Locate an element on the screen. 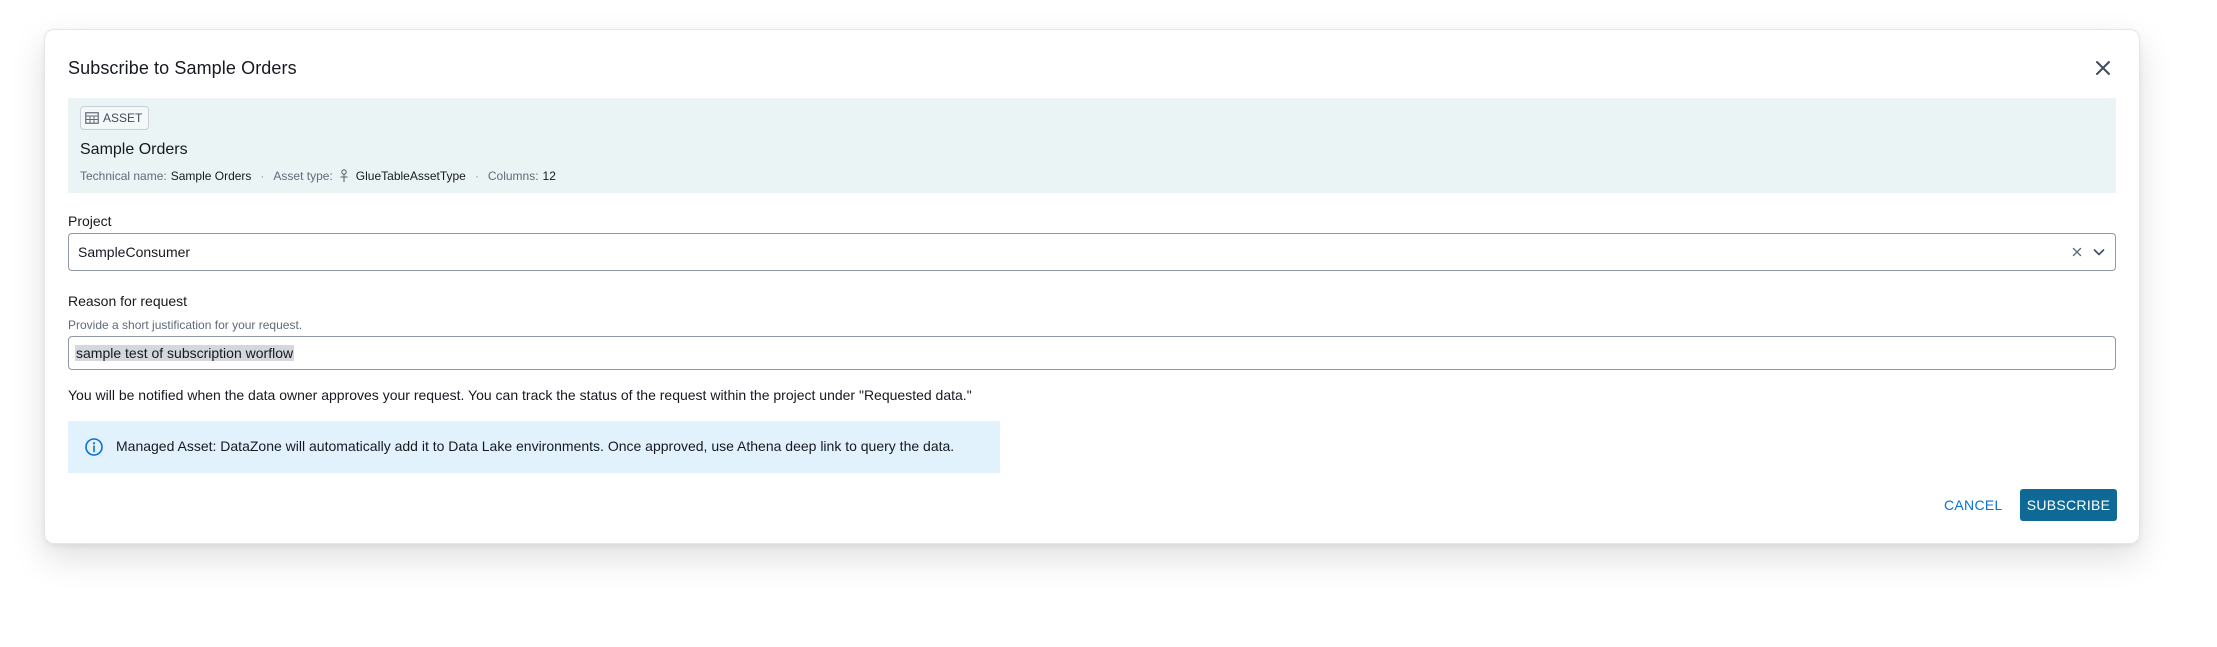 Image resolution: width=2217 pixels, height=647 pixels. close-button is located at coordinates (2103, 68).